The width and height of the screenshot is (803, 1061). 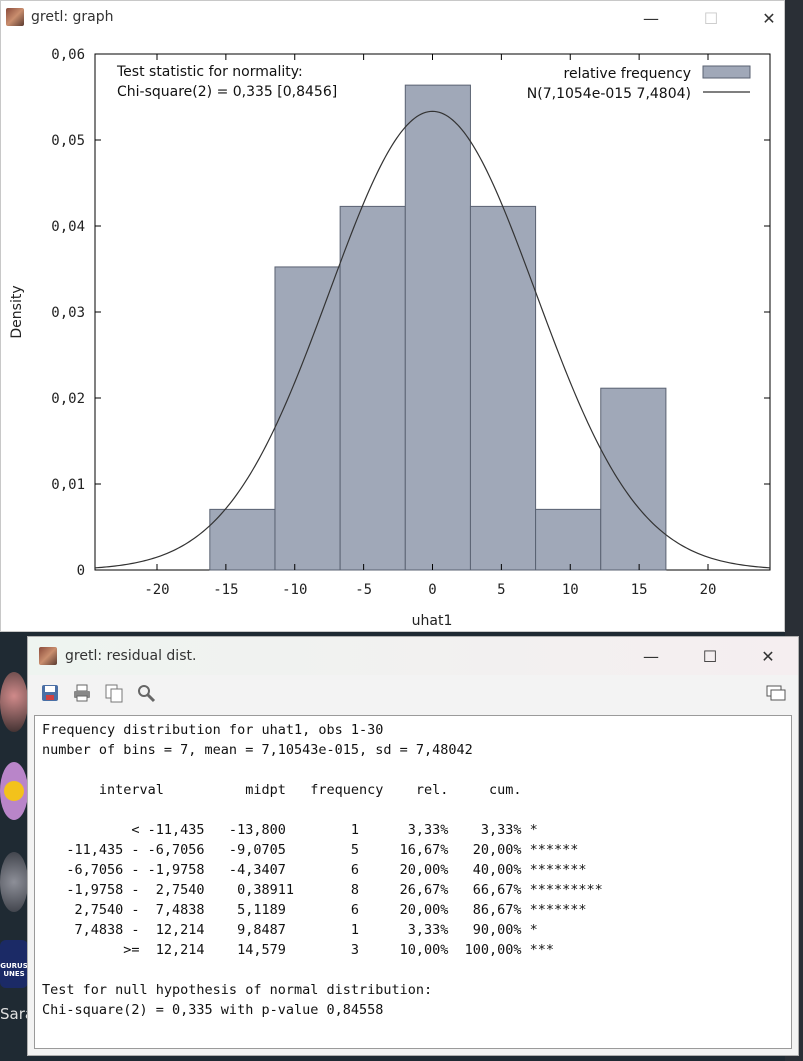 What do you see at coordinates (17, 311) in the screenshot?
I see `y-axis-label: Density` at bounding box center [17, 311].